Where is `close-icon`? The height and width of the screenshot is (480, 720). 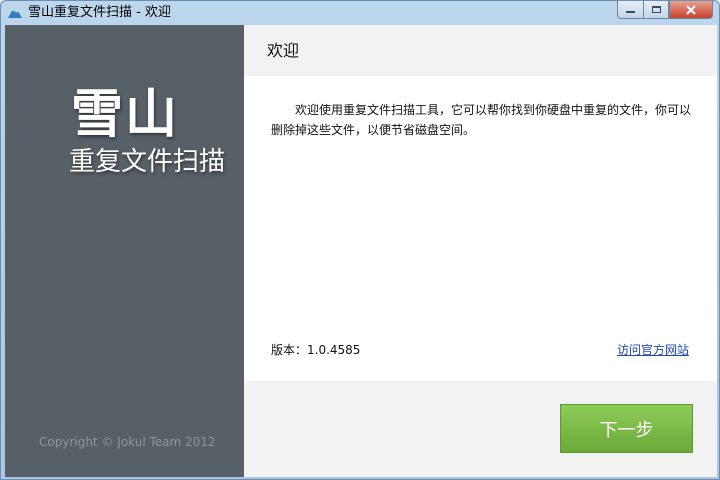 close-icon is located at coordinates (691, 9).